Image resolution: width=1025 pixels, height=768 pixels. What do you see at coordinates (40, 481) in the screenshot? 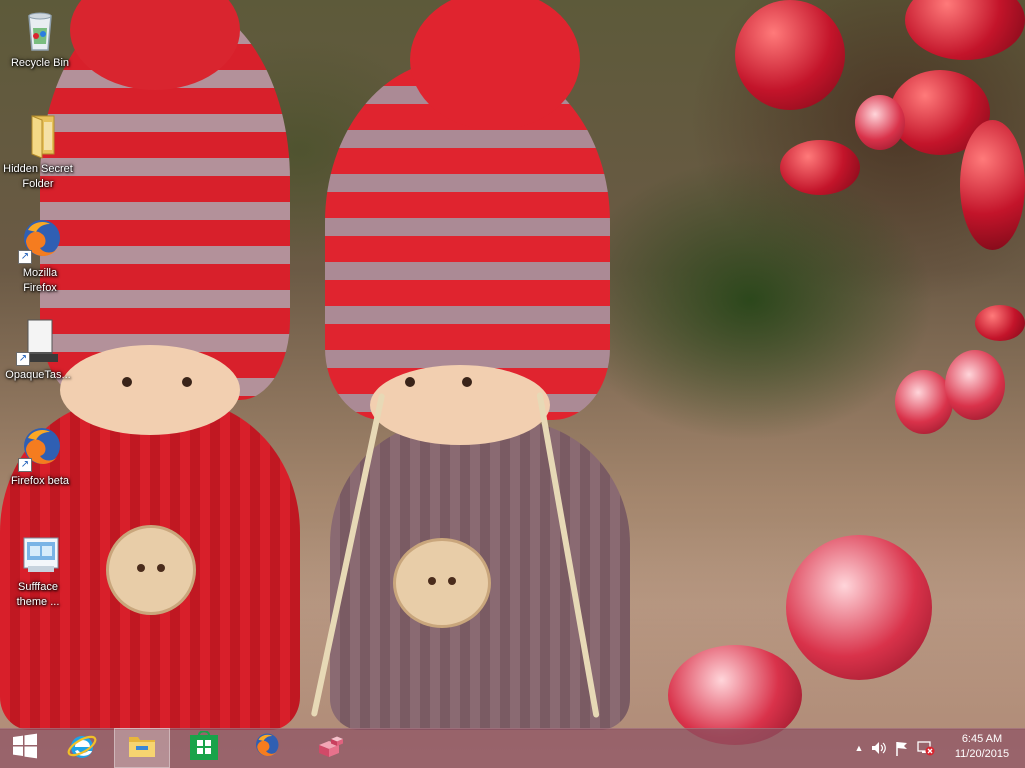
I see `desktop-icon-label: Firefox beta` at bounding box center [40, 481].